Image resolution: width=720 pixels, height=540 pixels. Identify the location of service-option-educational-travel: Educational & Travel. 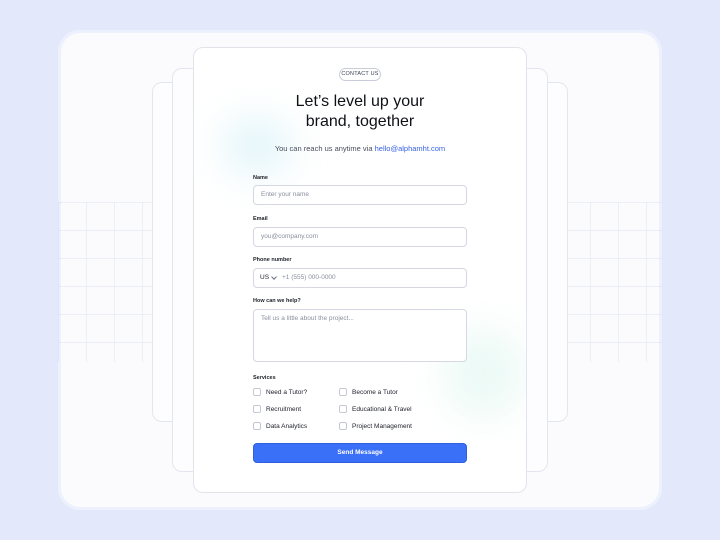
(375, 409).